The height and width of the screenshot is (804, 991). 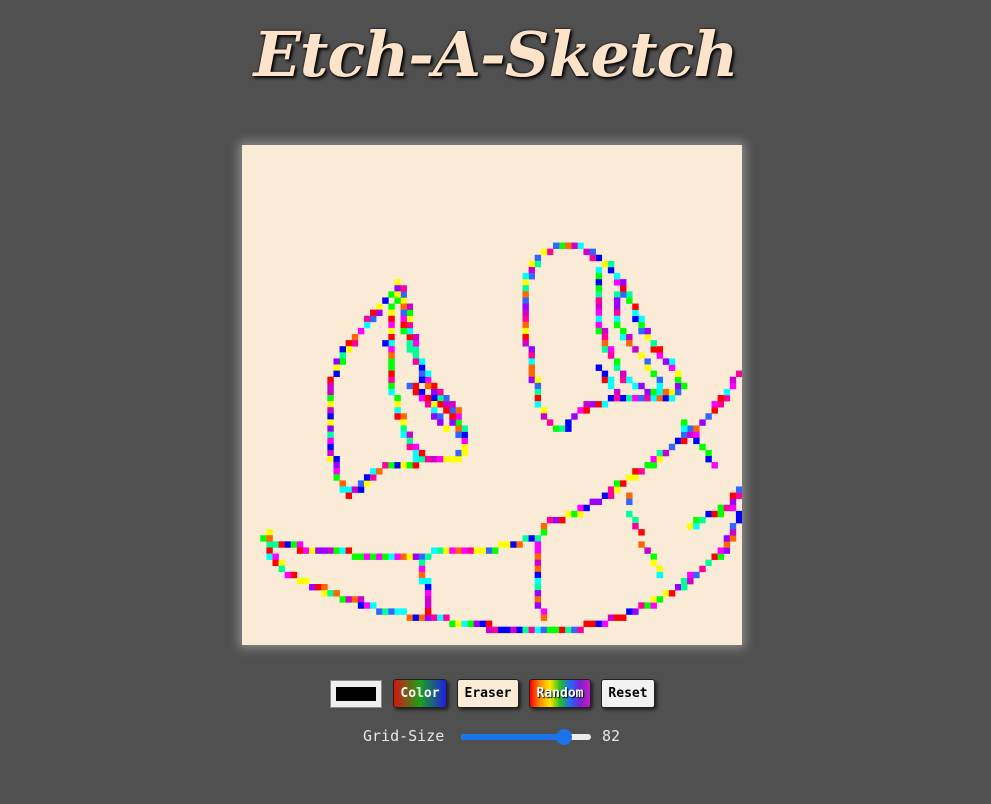 I want to click on slider-fill, so click(x=512, y=737).